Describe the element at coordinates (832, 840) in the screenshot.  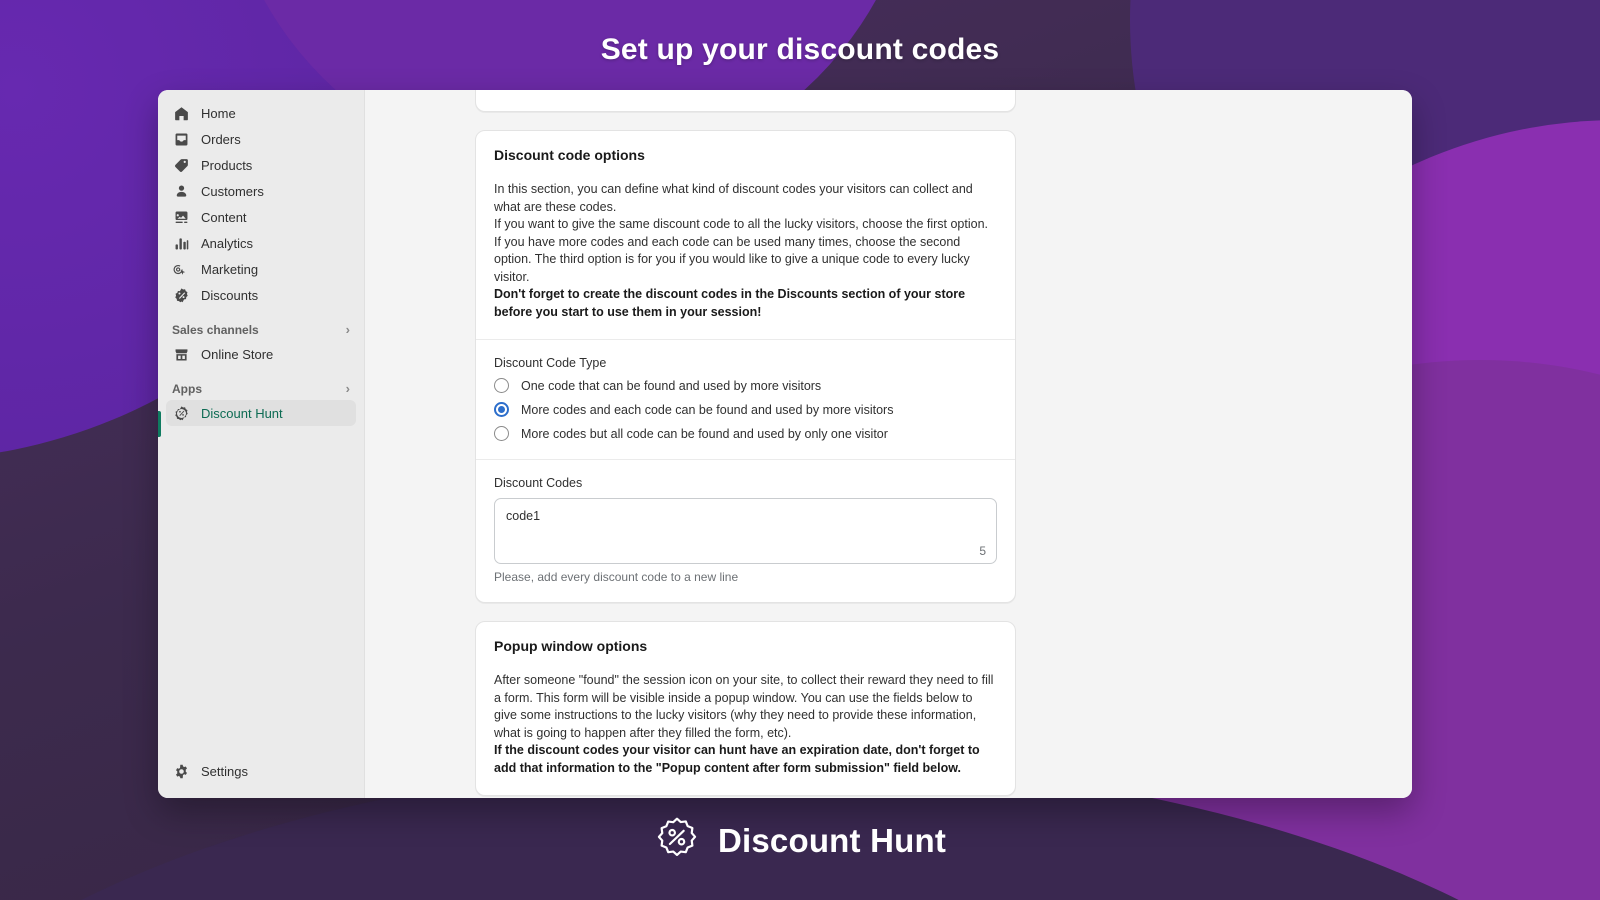
I see `brand-name: Discount Hunt` at that location.